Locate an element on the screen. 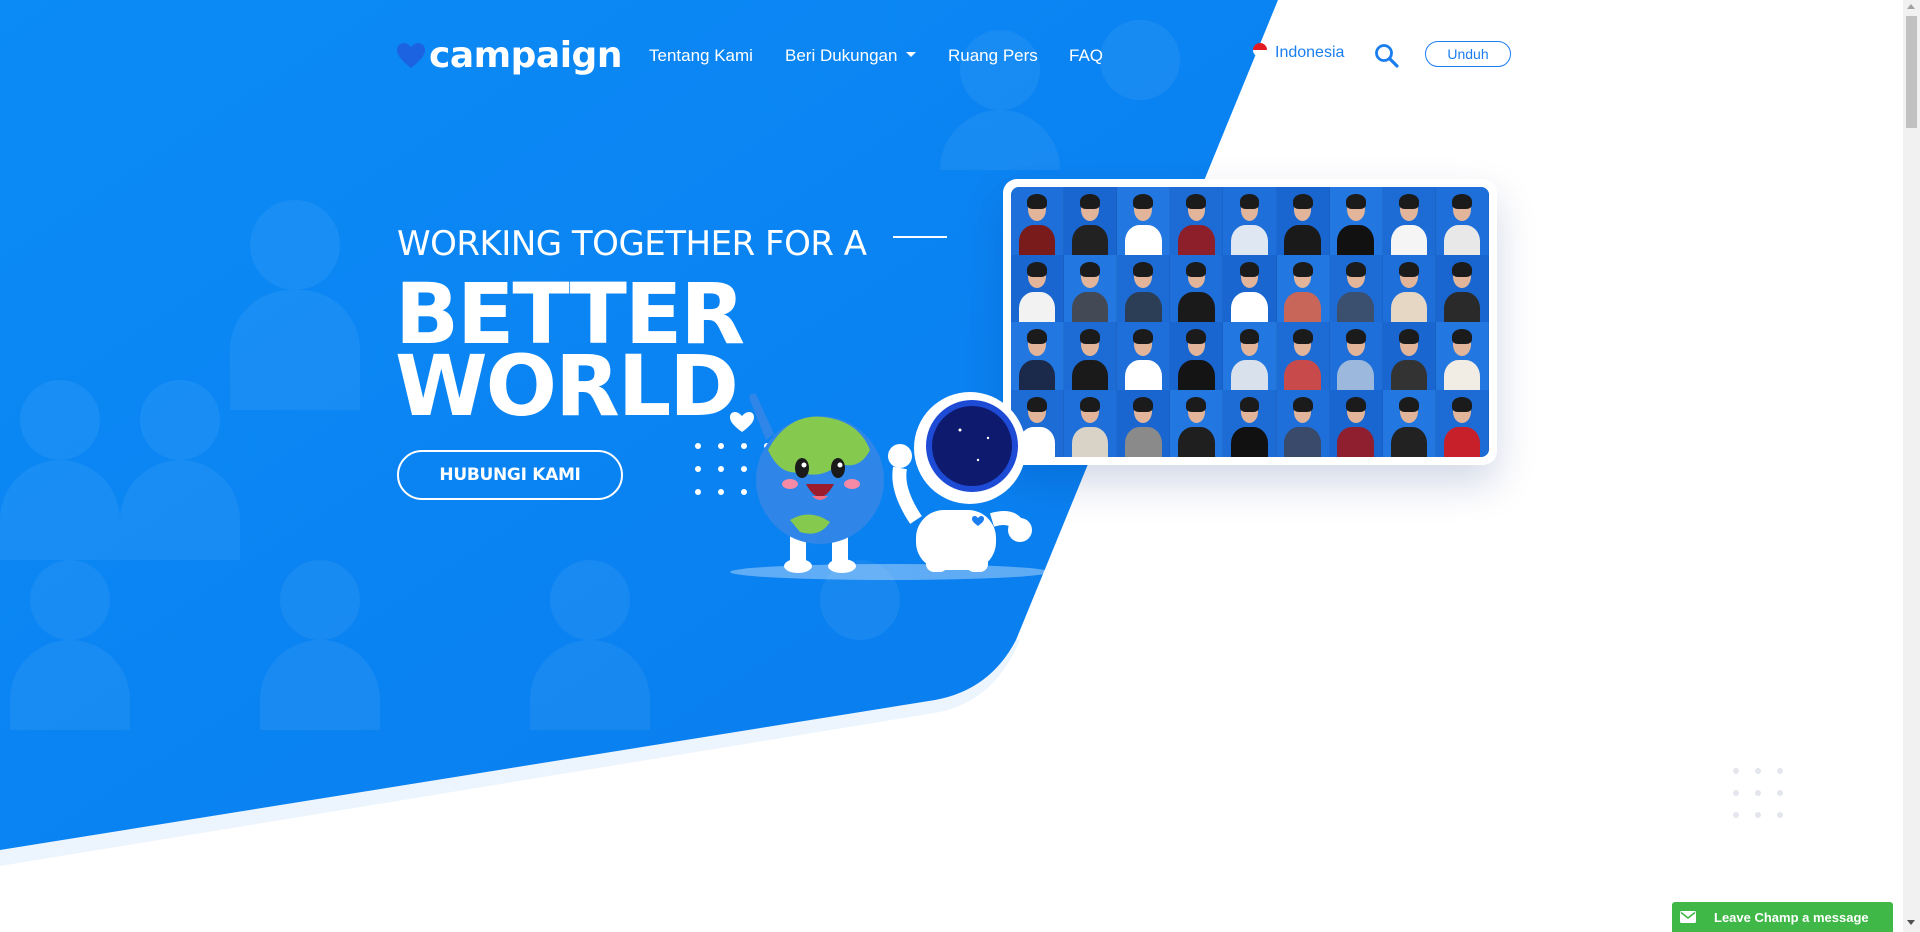 The image size is (1920, 932). envelope-icon is located at coordinates (1688, 917).